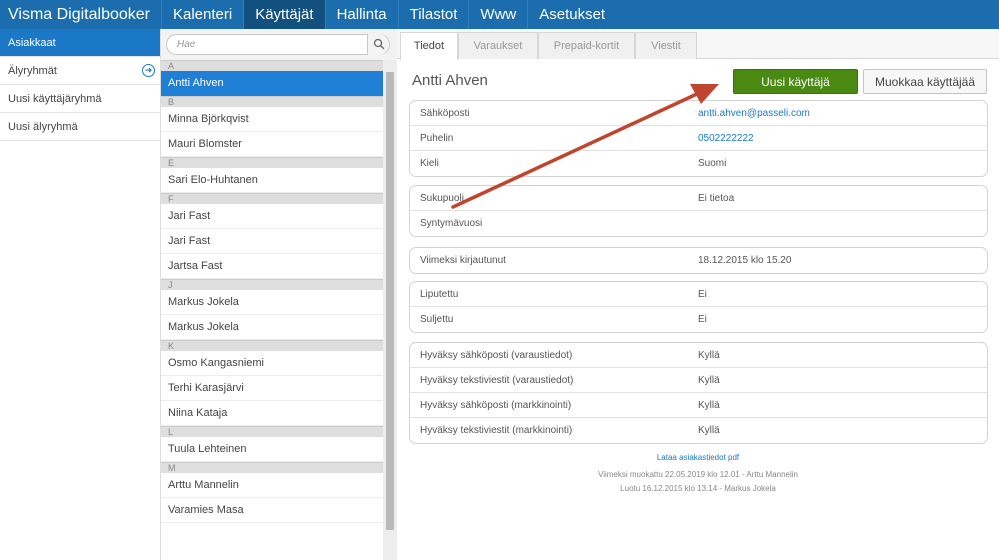 This screenshot has width=999, height=560. Describe the element at coordinates (272, 449) in the screenshot. I see `customer-list-item: Tuula Lehteinen` at that location.